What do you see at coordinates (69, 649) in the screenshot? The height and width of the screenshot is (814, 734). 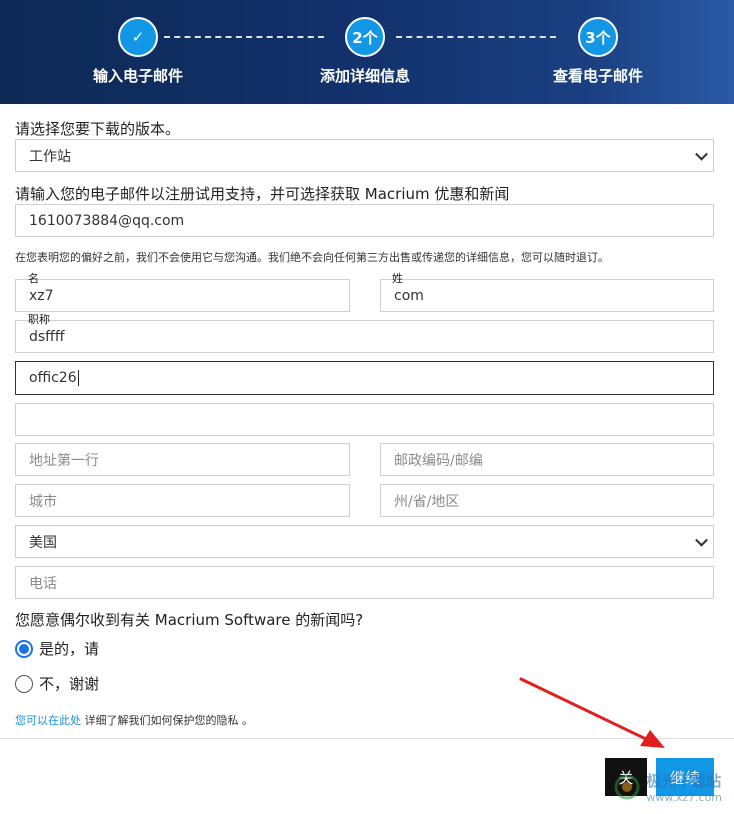 I see `radio-yes-label: 是的，请` at bounding box center [69, 649].